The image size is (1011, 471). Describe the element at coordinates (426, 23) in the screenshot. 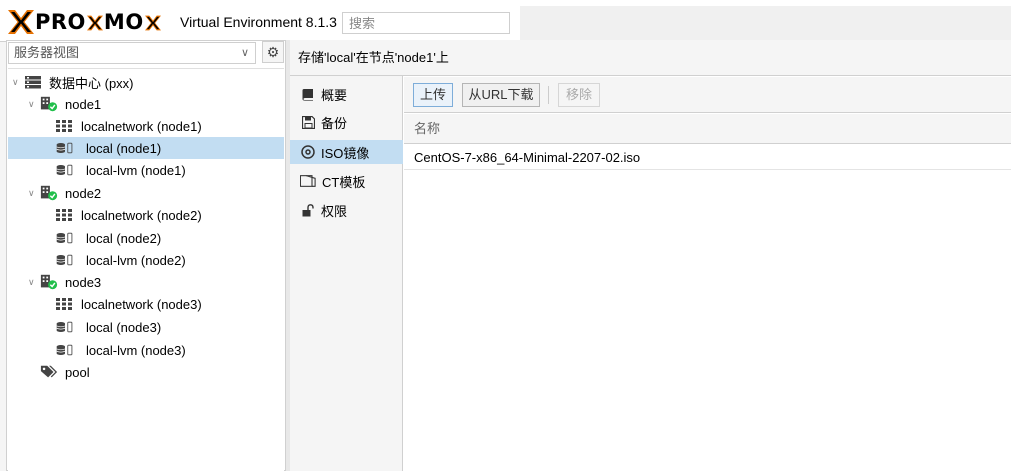

I see `search-input` at that location.